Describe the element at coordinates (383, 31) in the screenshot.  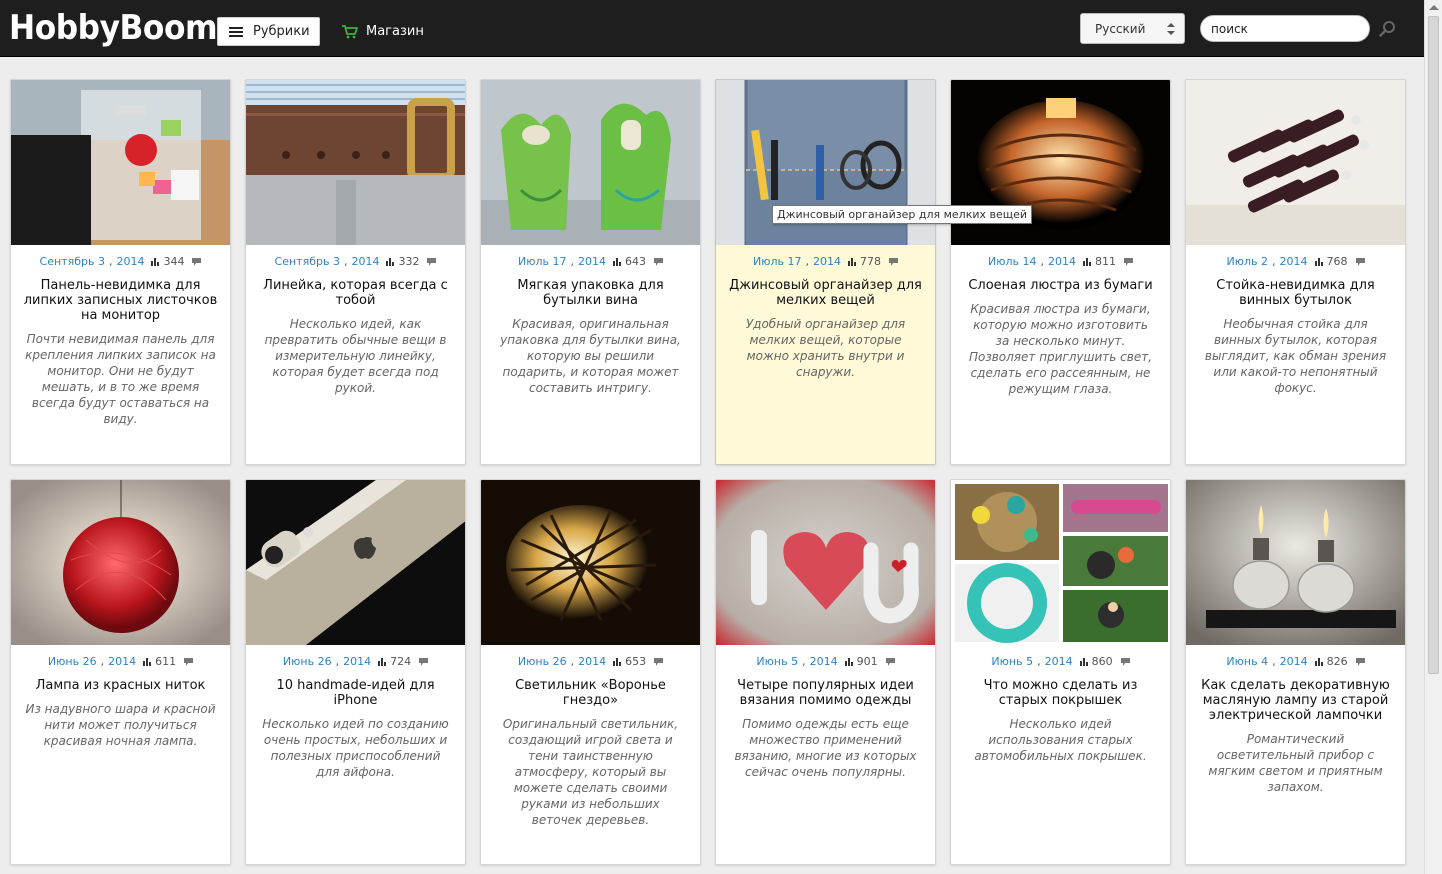
I see `shop-link: Магазин` at that location.